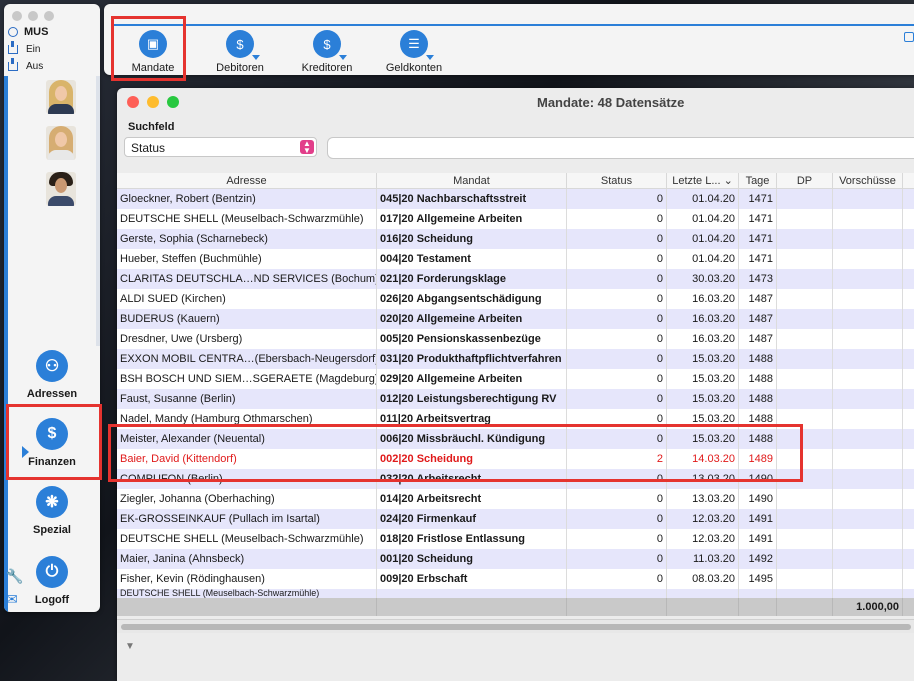 The height and width of the screenshot is (681, 914). Describe the element at coordinates (220, 147) in the screenshot. I see `suchfeld-select: Status ▲ ▼` at that location.